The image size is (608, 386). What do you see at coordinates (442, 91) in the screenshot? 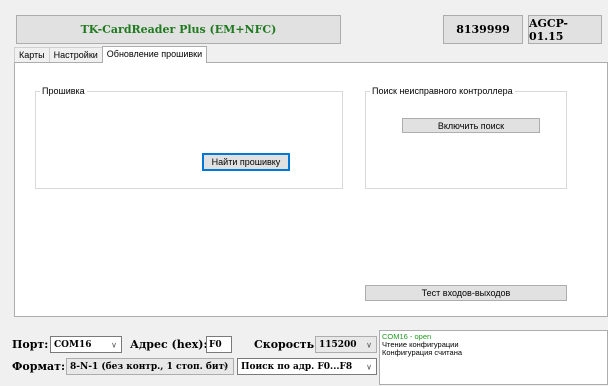
I see `search-group-legend: Поиск неисправного контроллера` at bounding box center [442, 91].